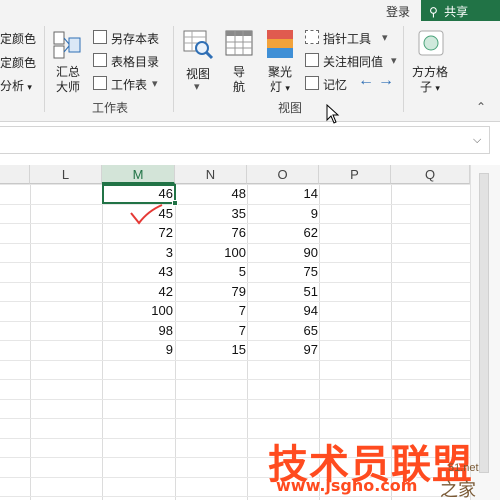 The width and height of the screenshot is (500, 500). Describe the element at coordinates (347, 485) in the screenshot. I see `watermark-url: www.jsgho.com` at that location.